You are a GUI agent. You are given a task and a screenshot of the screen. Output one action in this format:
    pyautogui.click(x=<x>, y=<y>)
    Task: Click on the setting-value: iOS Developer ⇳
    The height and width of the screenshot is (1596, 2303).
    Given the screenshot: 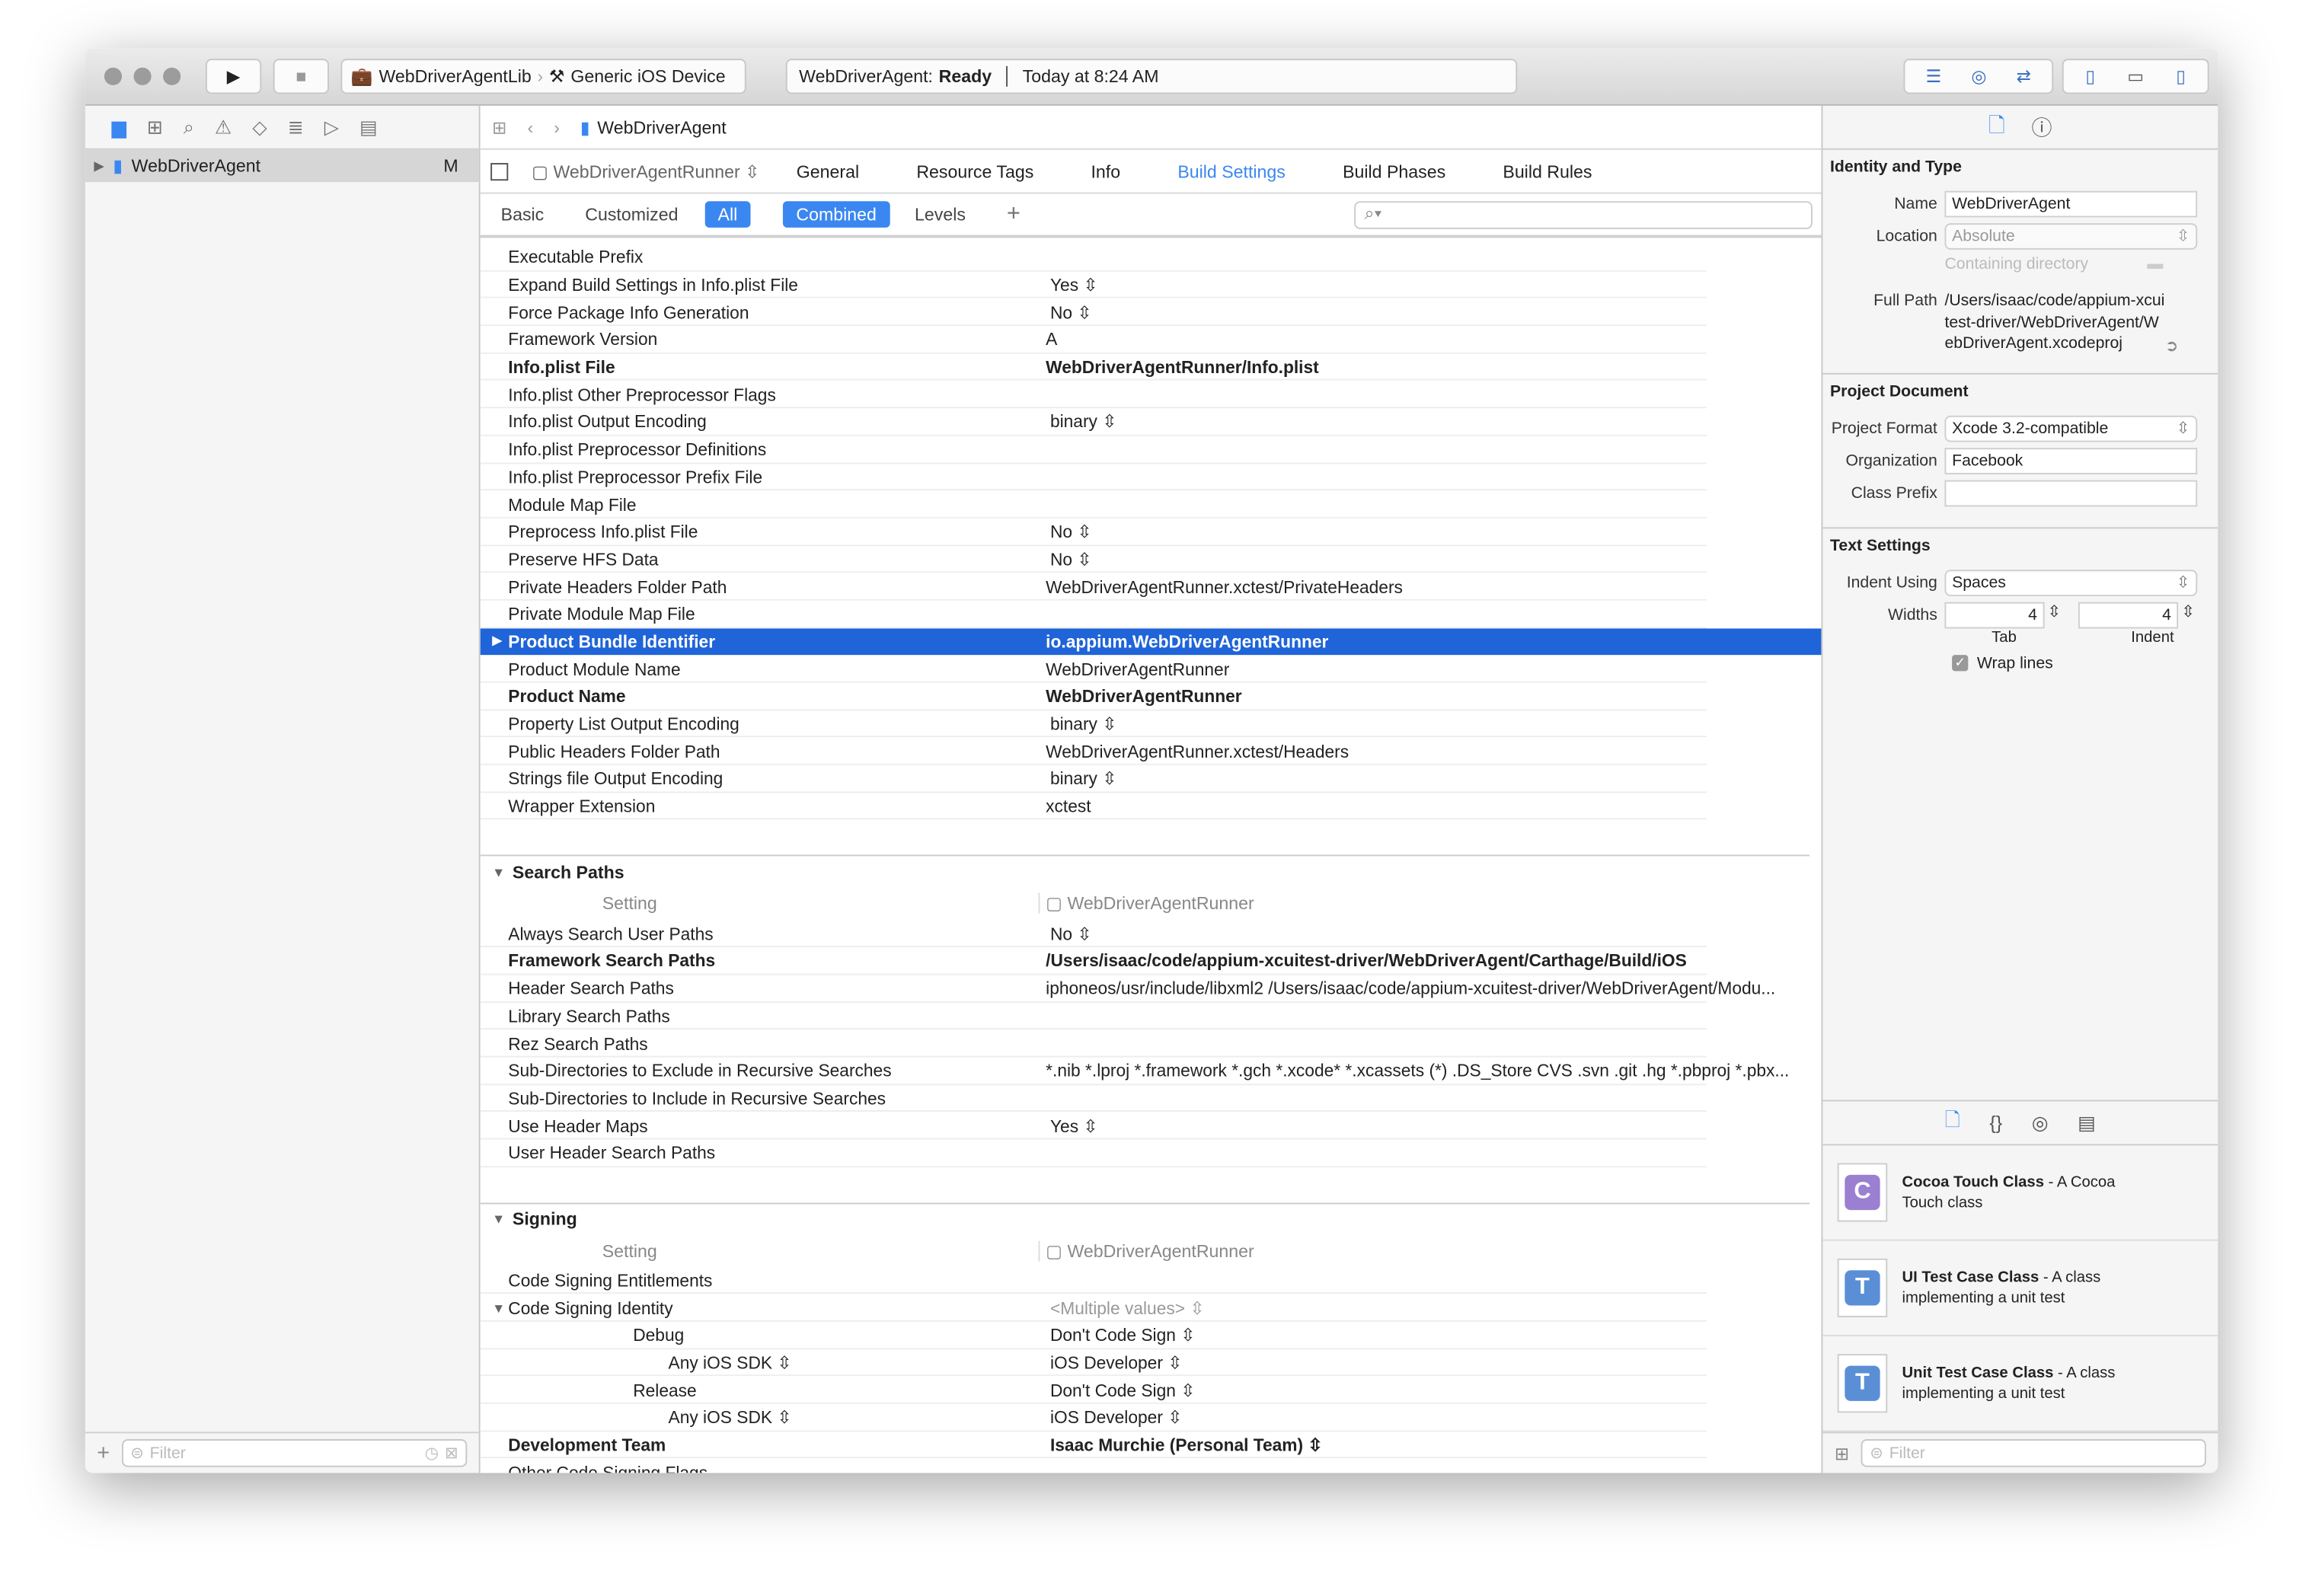 What is the action you would take?
    pyautogui.click(x=1116, y=1362)
    